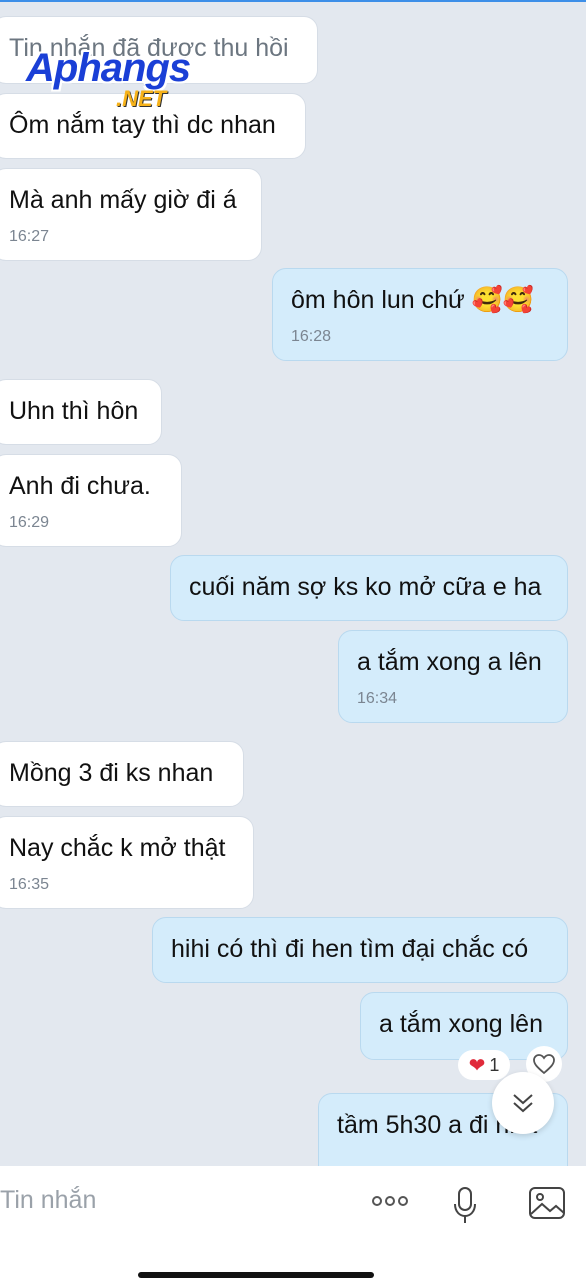 This screenshot has height=1280, width=586. I want to click on message-text: a tắm xong lên, so click(461, 1024).